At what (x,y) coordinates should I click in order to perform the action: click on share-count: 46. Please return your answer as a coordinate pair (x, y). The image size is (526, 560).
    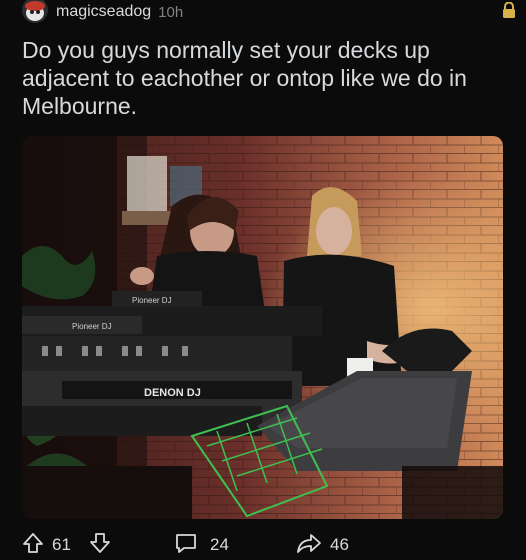
    Looking at the image, I should click on (339, 544).